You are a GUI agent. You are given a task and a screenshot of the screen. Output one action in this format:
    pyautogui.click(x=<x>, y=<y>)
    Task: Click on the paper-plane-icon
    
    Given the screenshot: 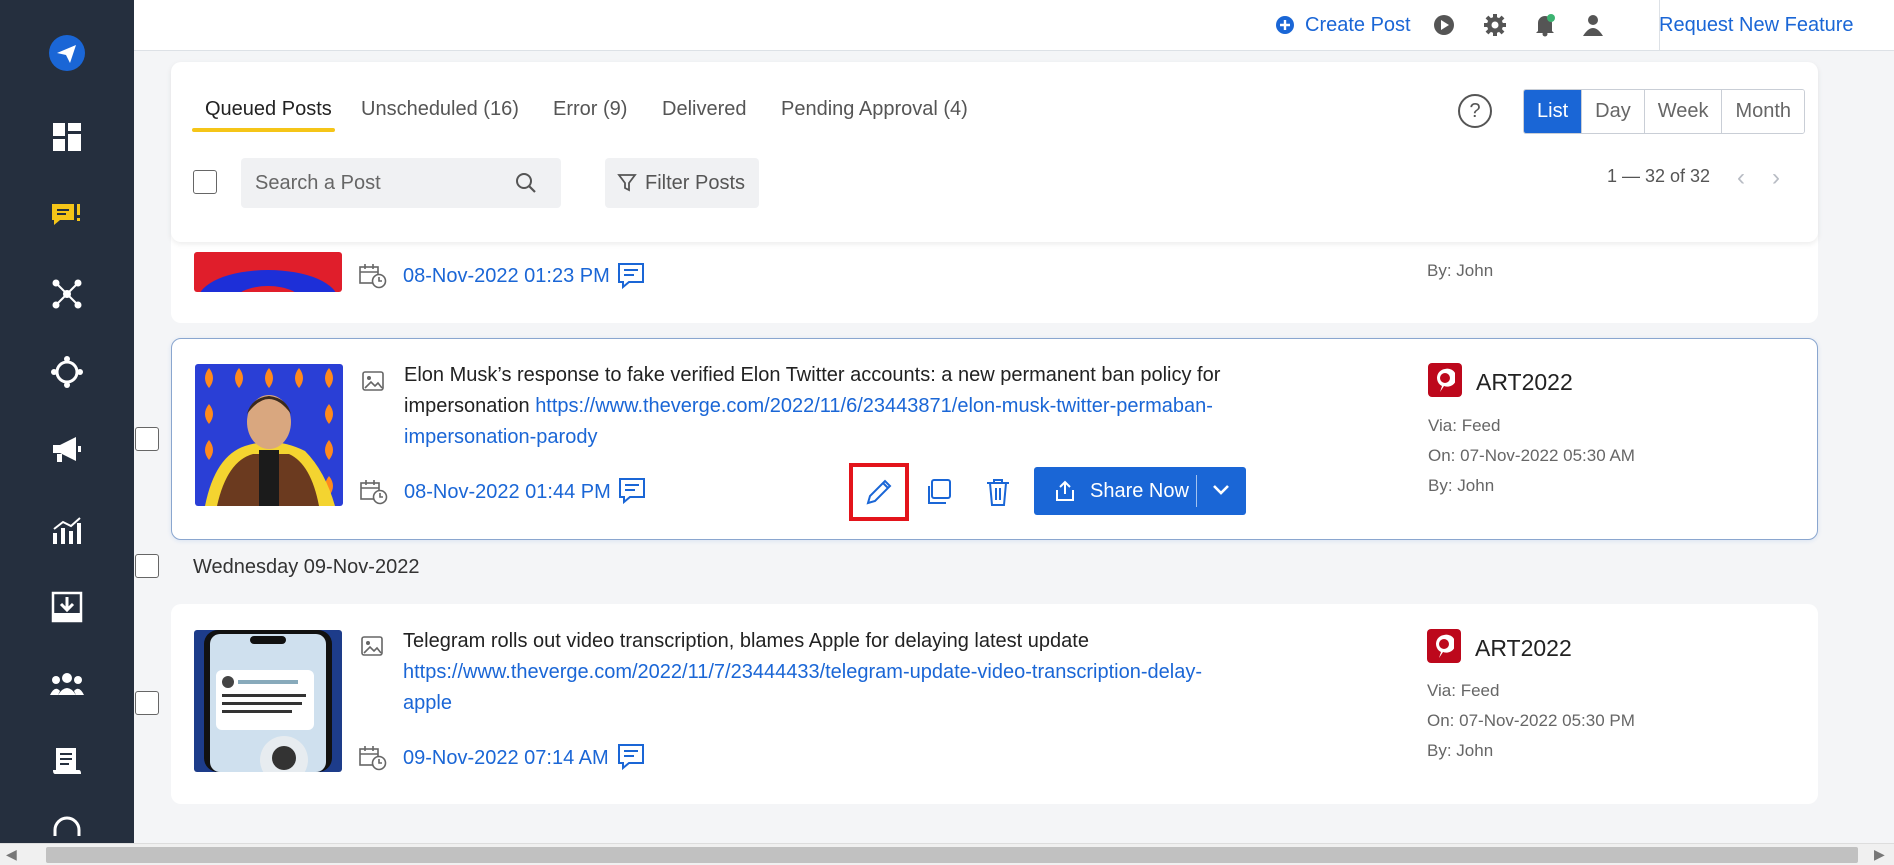 What is the action you would take?
    pyautogui.click(x=67, y=53)
    